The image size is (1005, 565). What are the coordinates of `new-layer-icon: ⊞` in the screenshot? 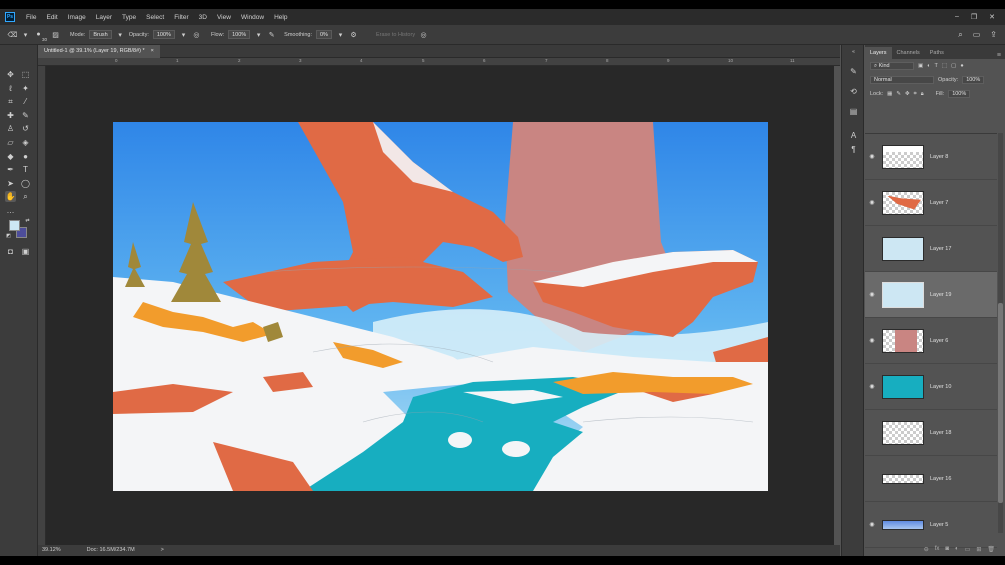 It's located at (978, 551).